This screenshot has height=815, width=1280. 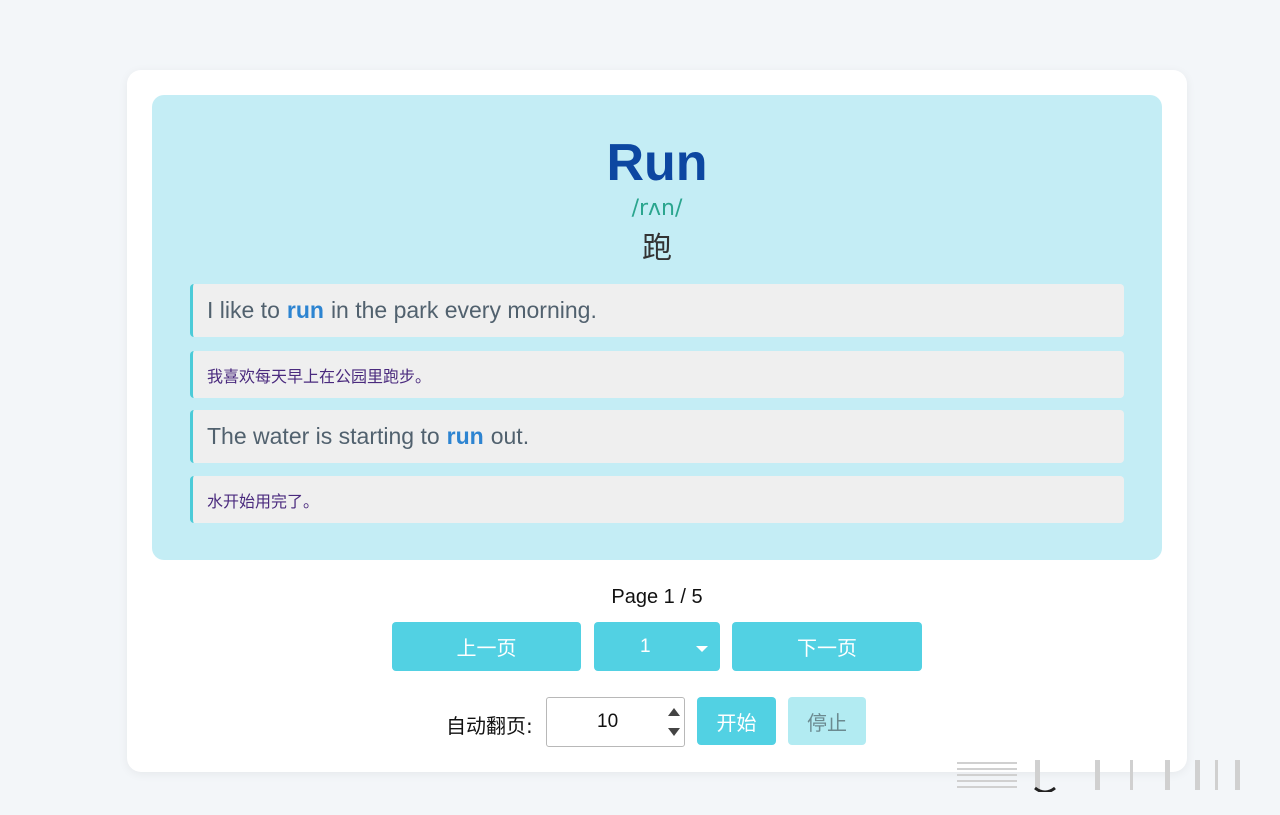 I want to click on page-select: 1, so click(x=657, y=646).